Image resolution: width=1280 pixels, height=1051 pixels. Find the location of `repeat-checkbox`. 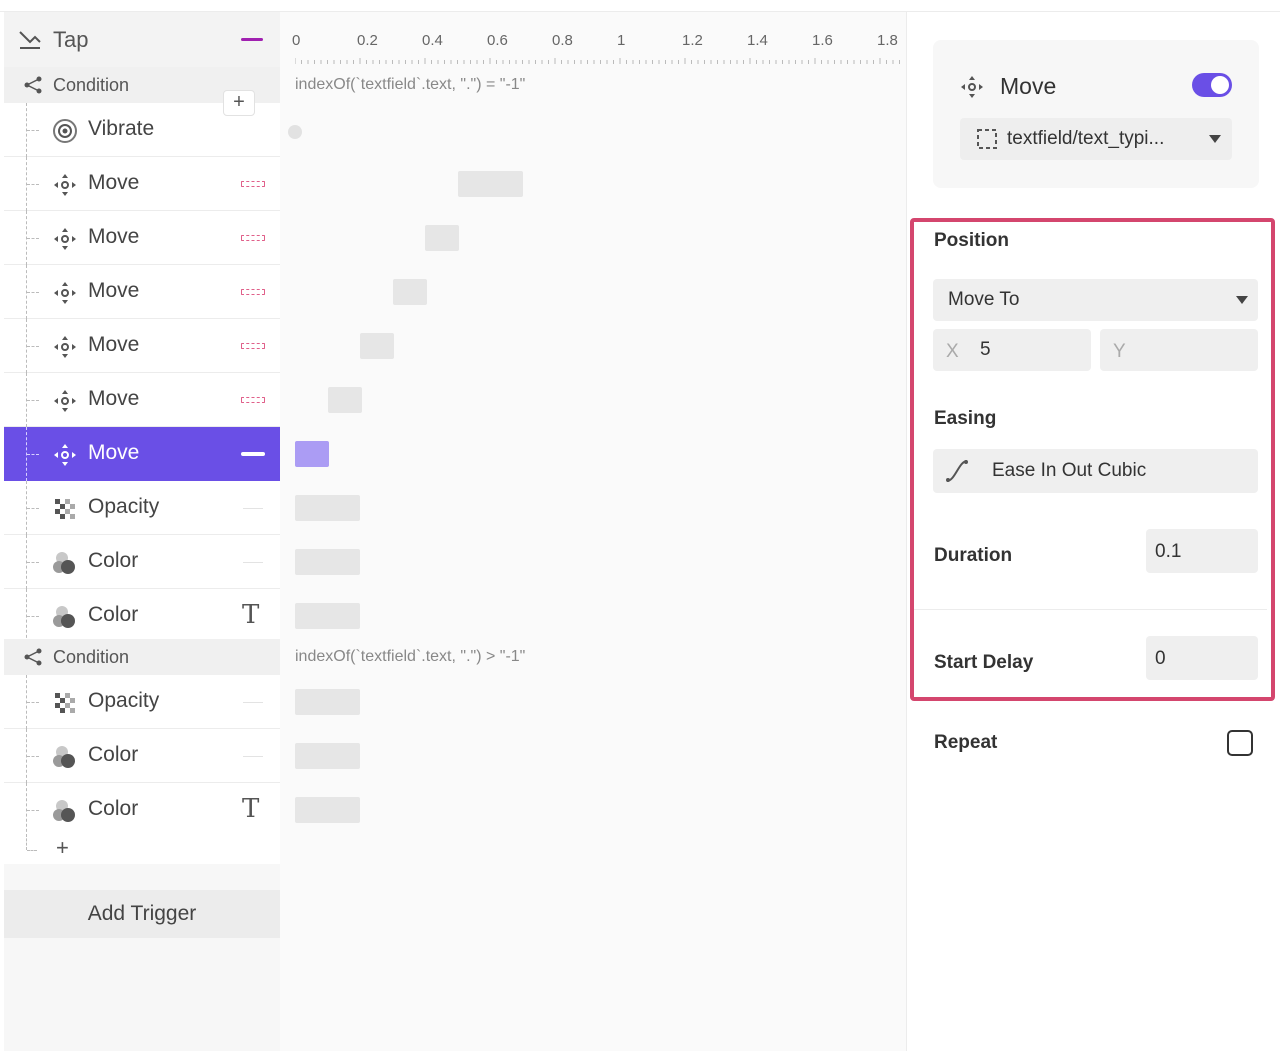

repeat-checkbox is located at coordinates (1240, 743).